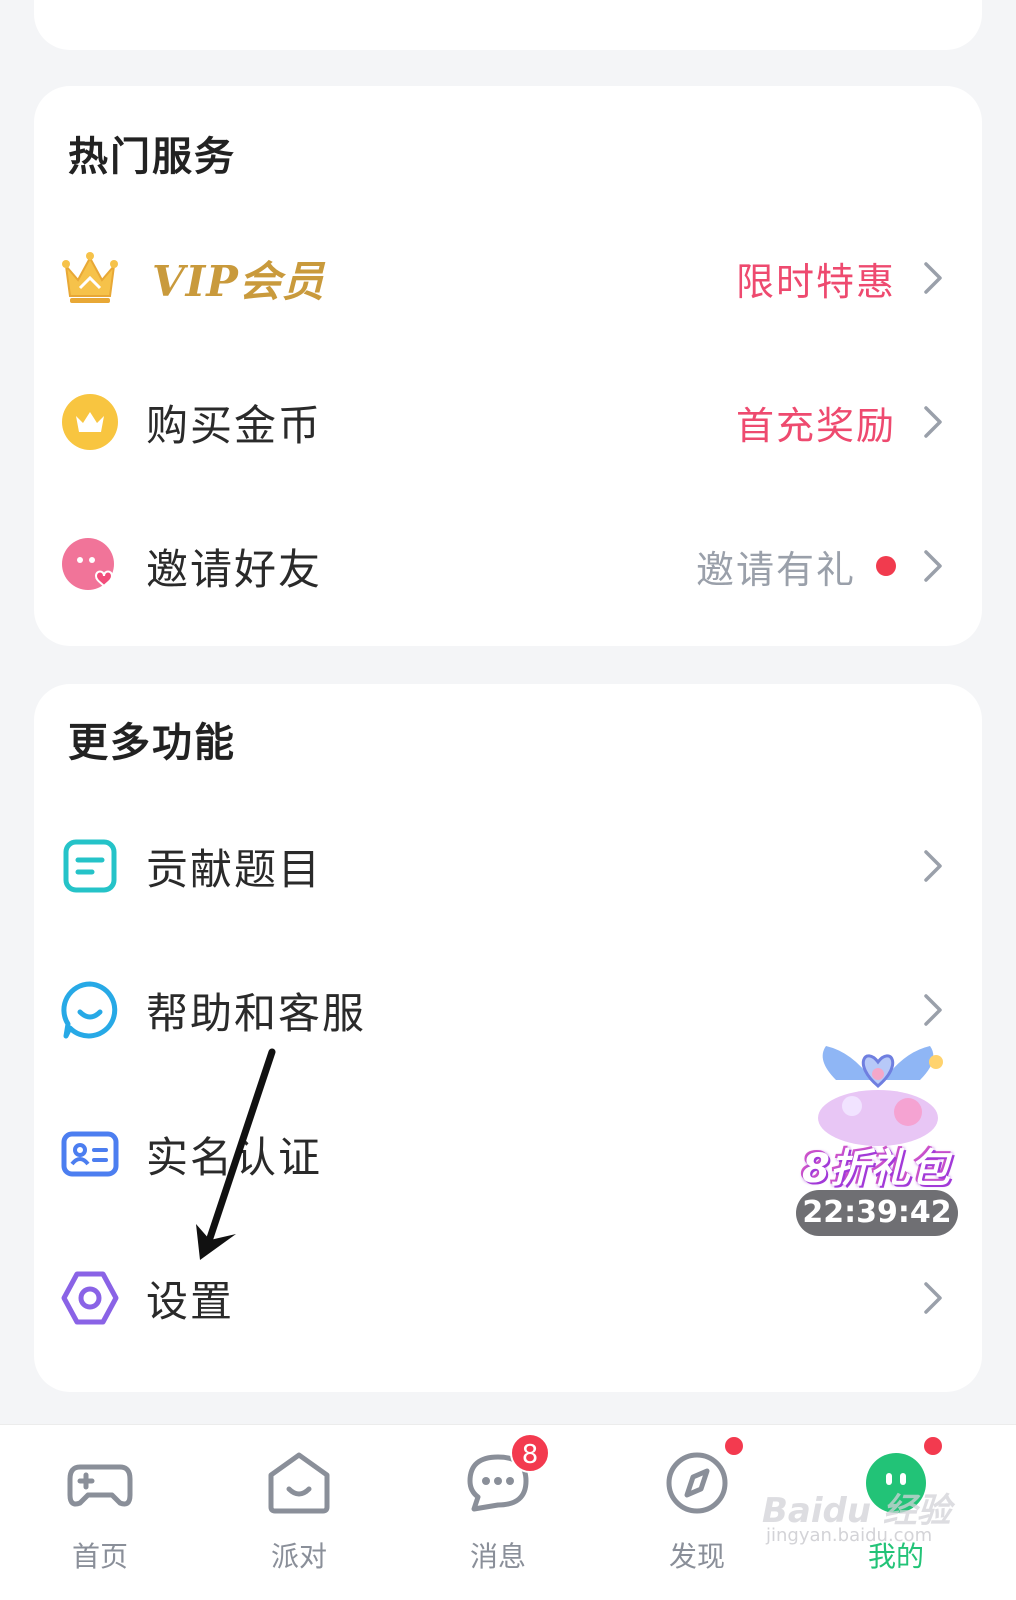 This screenshot has height=1600, width=1016. I want to click on tab-messages: 8 消息, so click(498, 1509).